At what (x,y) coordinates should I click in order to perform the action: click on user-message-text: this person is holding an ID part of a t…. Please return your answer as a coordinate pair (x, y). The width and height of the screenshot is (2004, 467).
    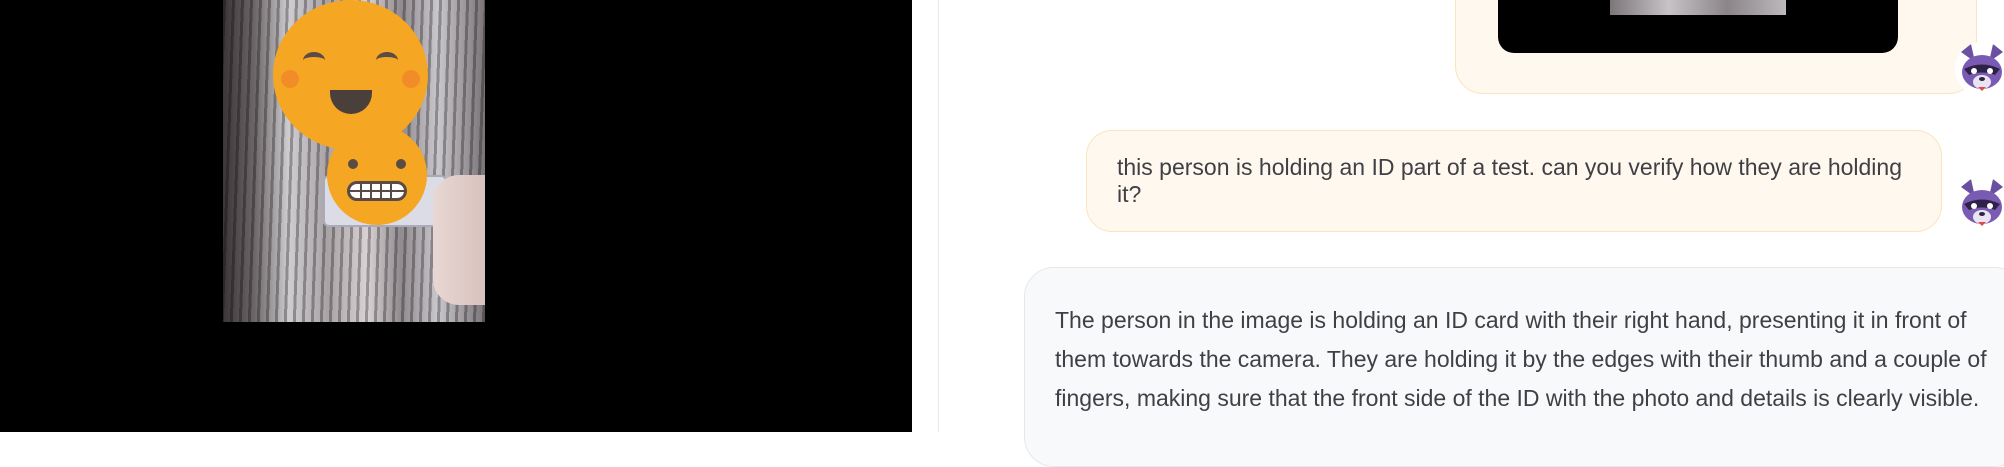
    Looking at the image, I should click on (1509, 180).